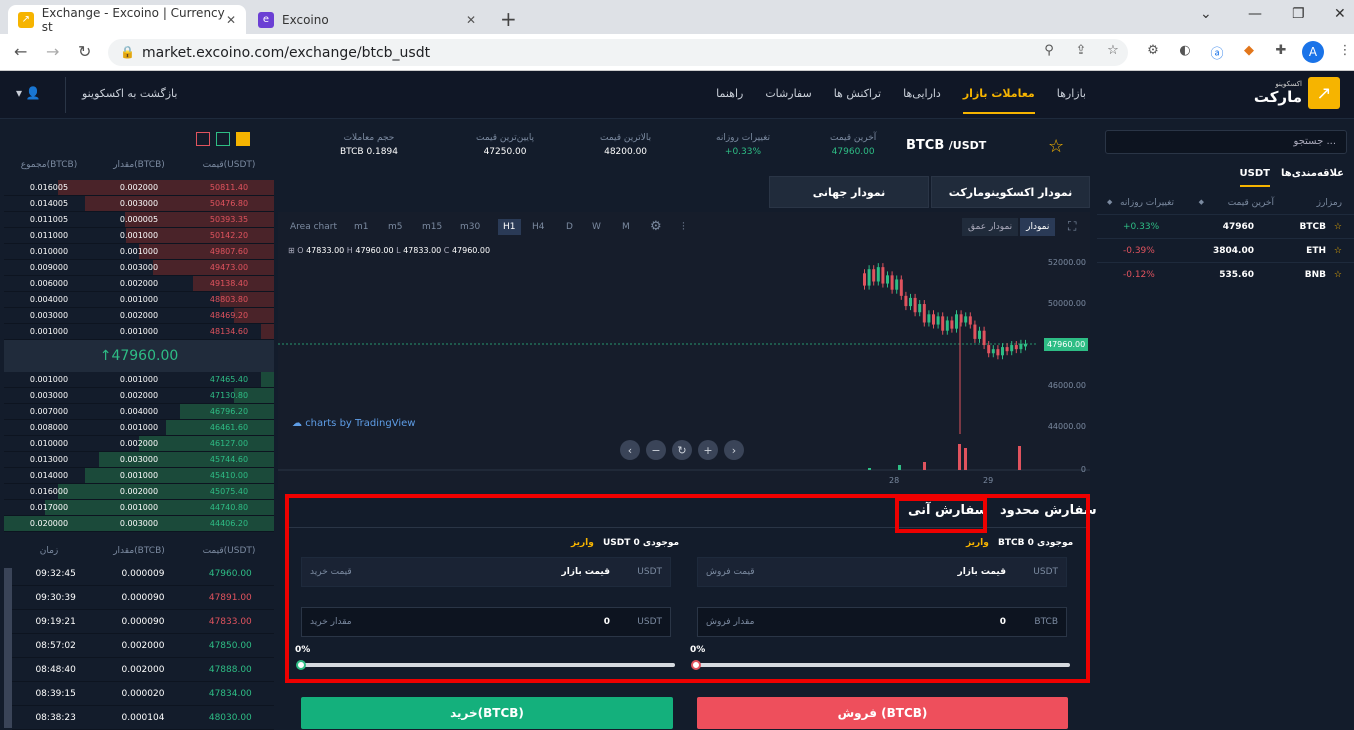 This screenshot has width=1354, height=730. I want to click on back-icon: ←, so click(20, 51).